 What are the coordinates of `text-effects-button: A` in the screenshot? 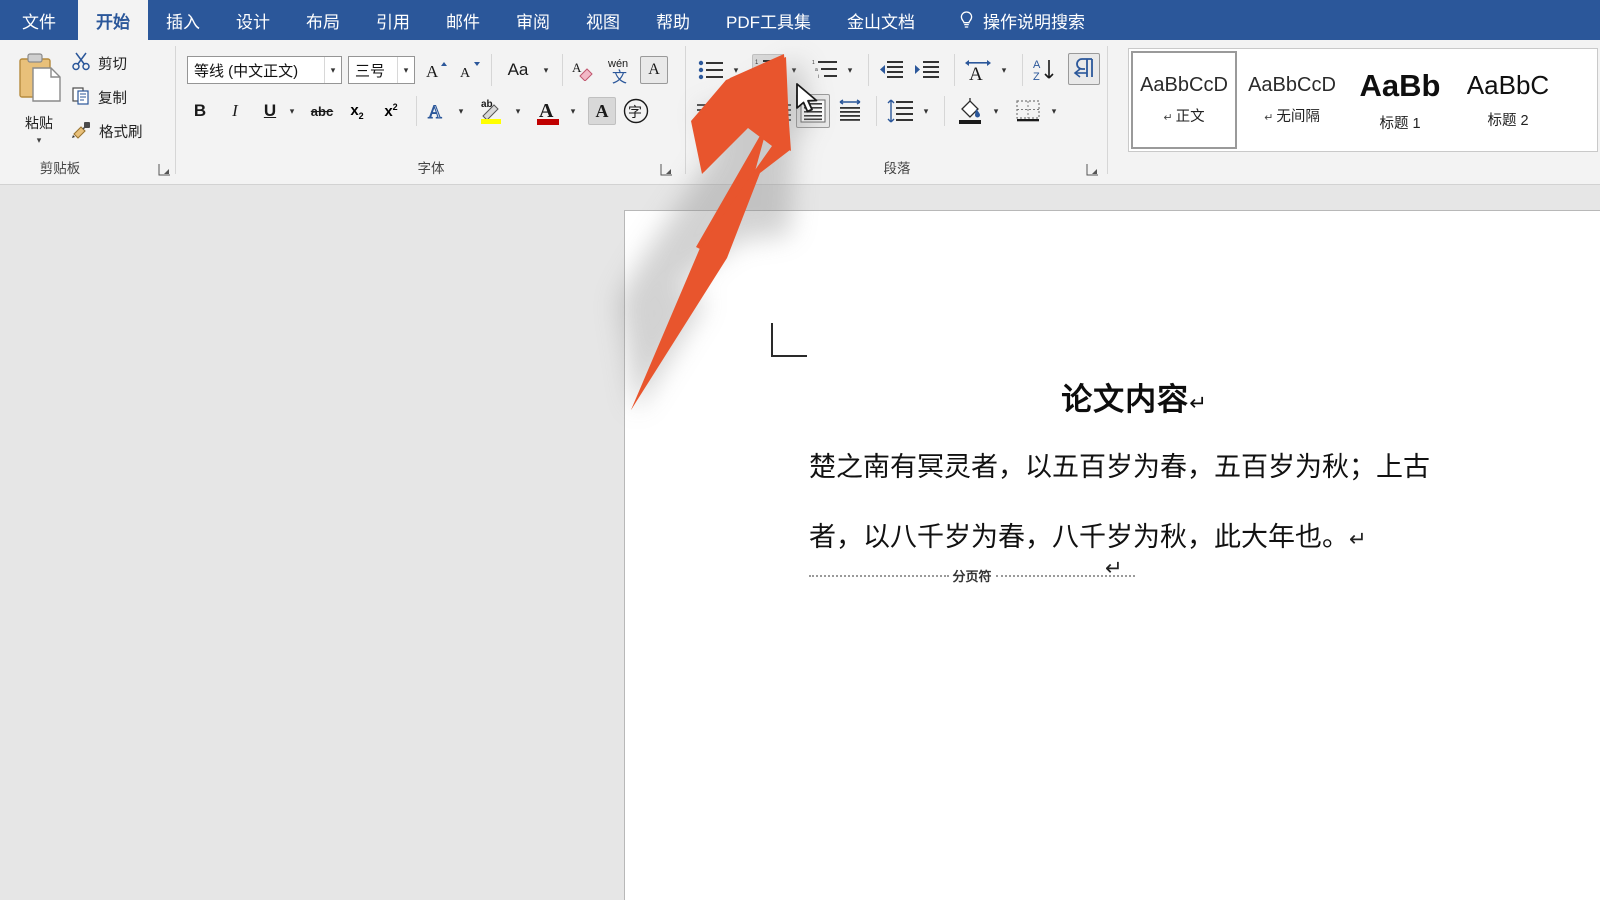 It's located at (437, 111).